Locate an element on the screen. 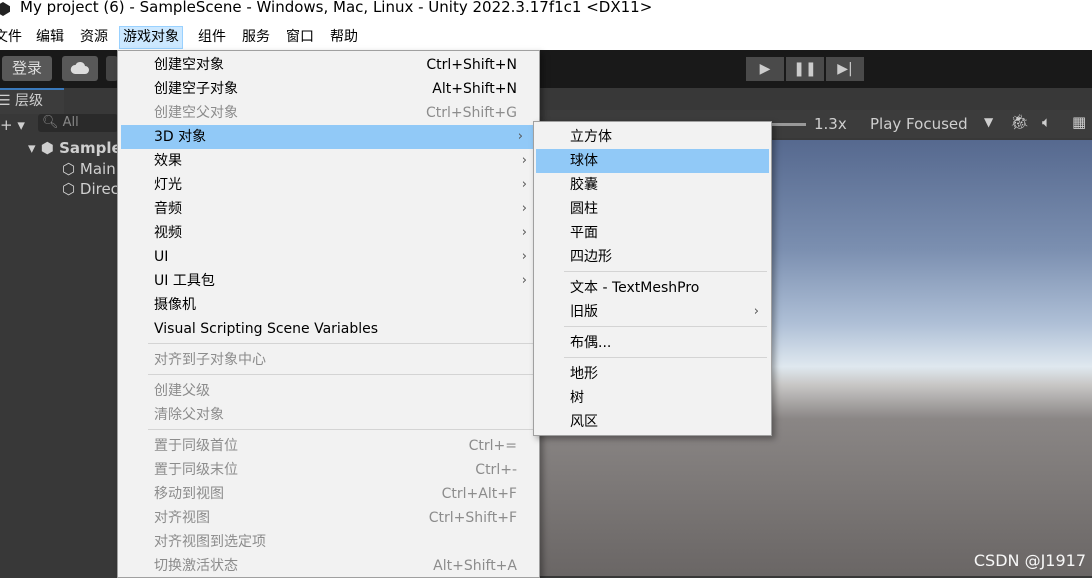 Image resolution: width=1092 pixels, height=578 pixels. submenu-item-wind-zone: 风区 is located at coordinates (652, 422).